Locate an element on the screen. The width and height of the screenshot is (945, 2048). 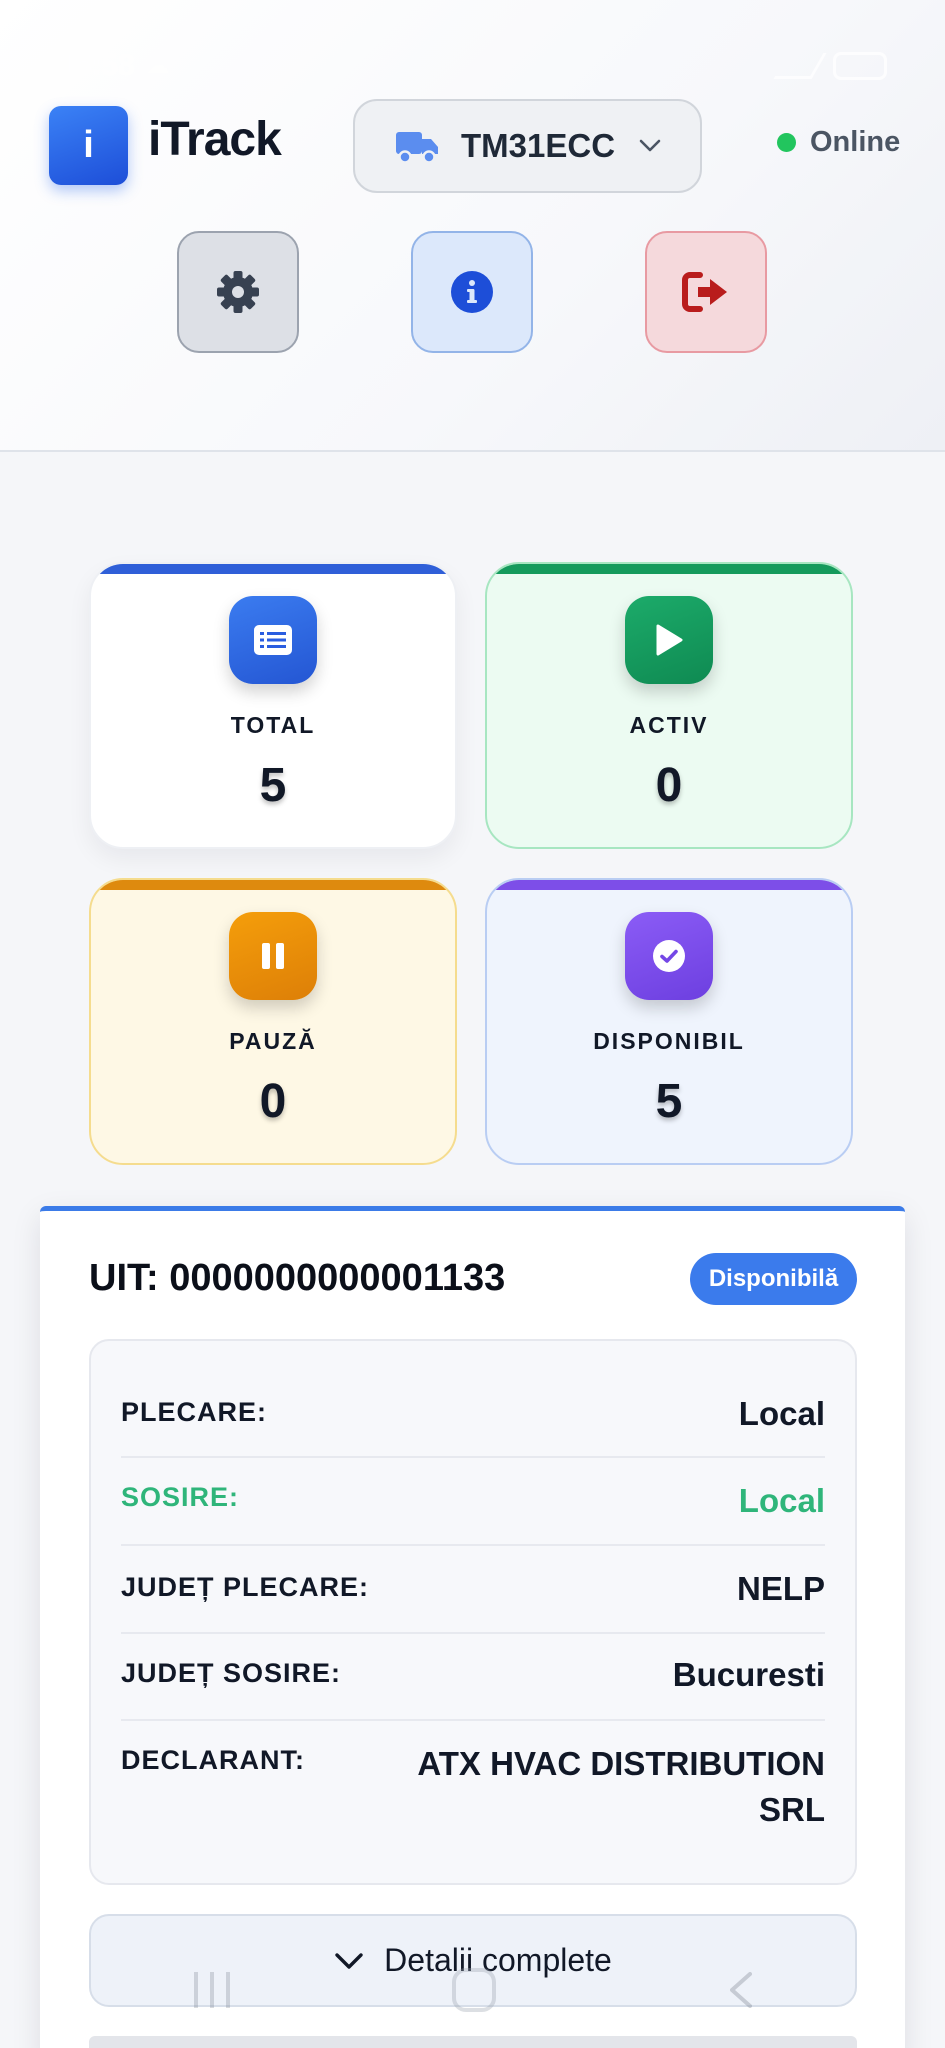
status-badge: Disponibilă is located at coordinates (773, 1279).